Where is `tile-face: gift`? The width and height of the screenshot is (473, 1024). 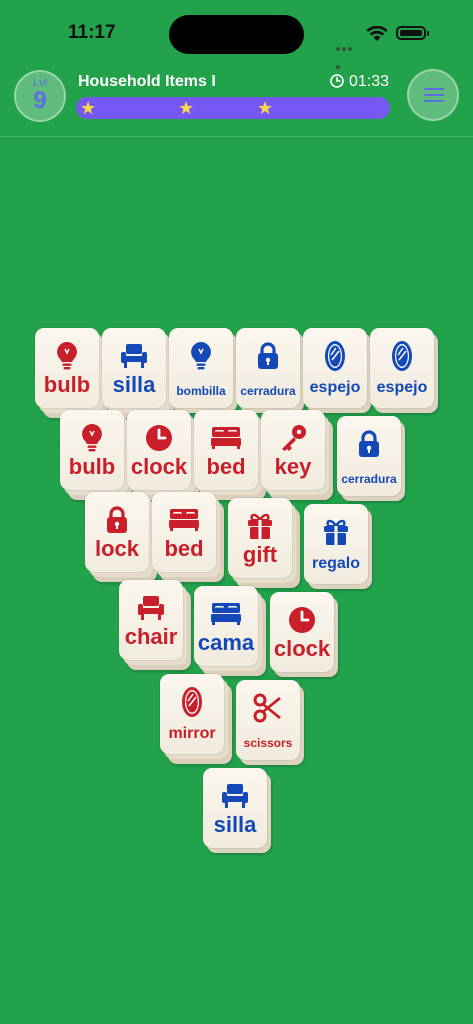 tile-face: gift is located at coordinates (260, 538).